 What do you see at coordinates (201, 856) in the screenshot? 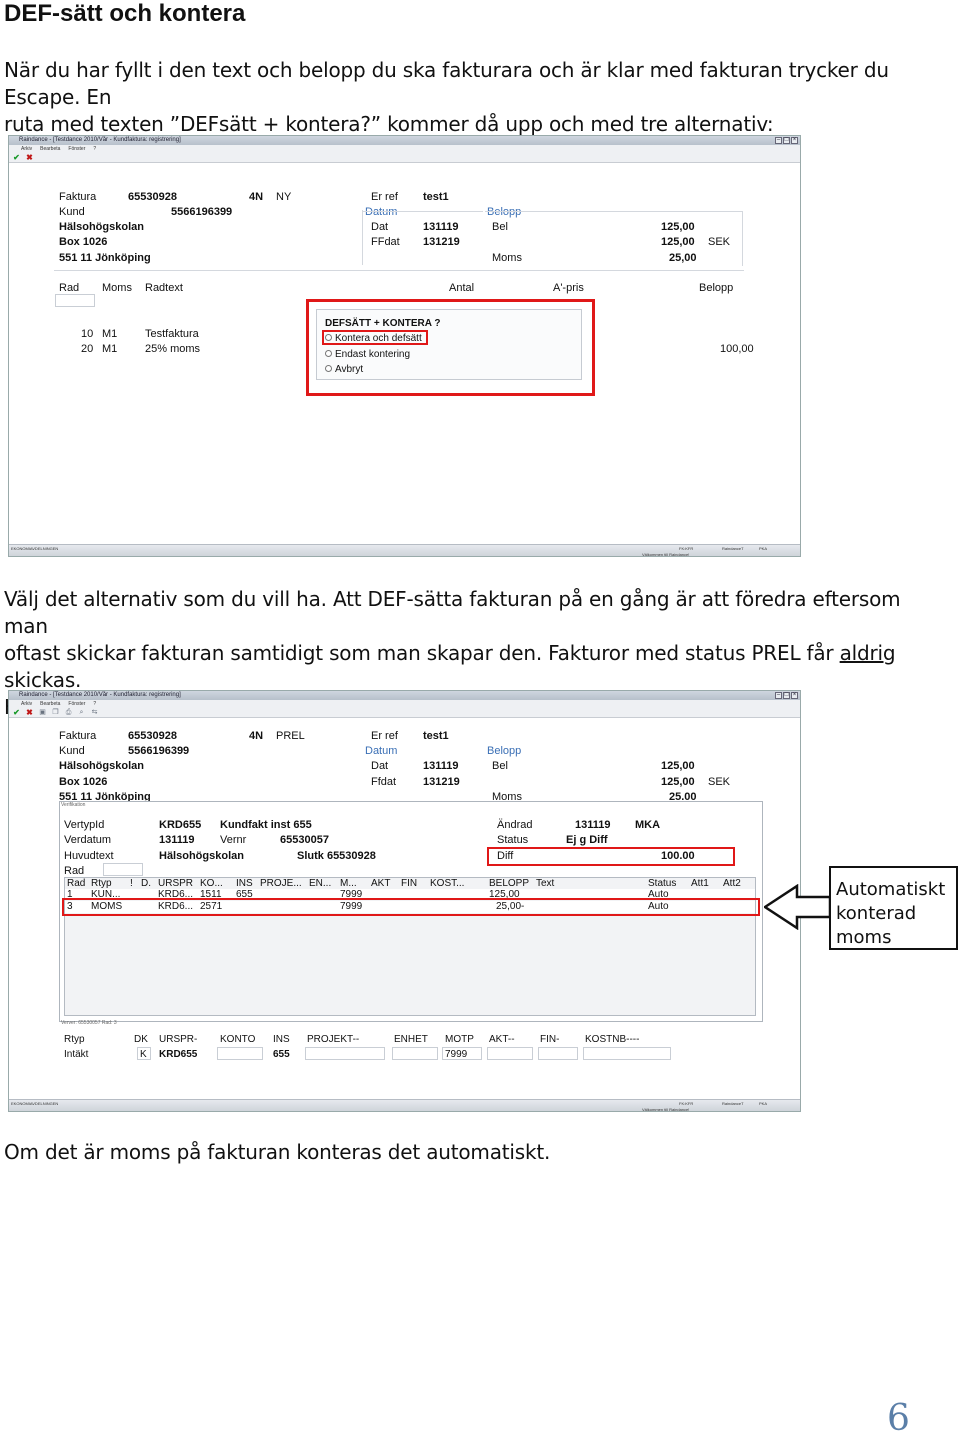
I see `huvudtext-value: Hälsohögskolan` at bounding box center [201, 856].